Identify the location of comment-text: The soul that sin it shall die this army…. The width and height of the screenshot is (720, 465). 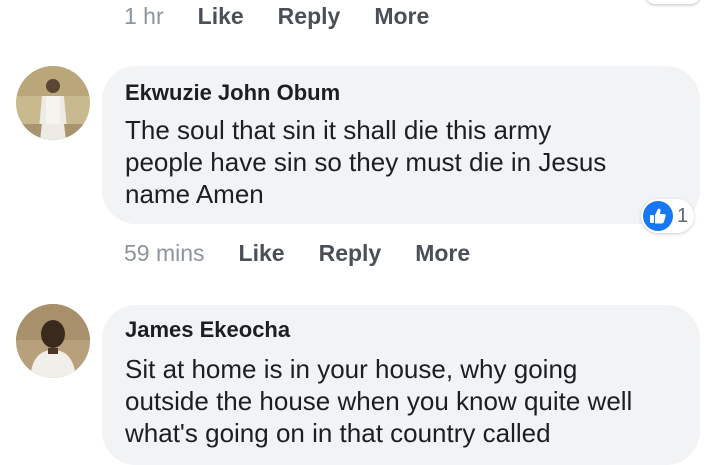
(366, 162).